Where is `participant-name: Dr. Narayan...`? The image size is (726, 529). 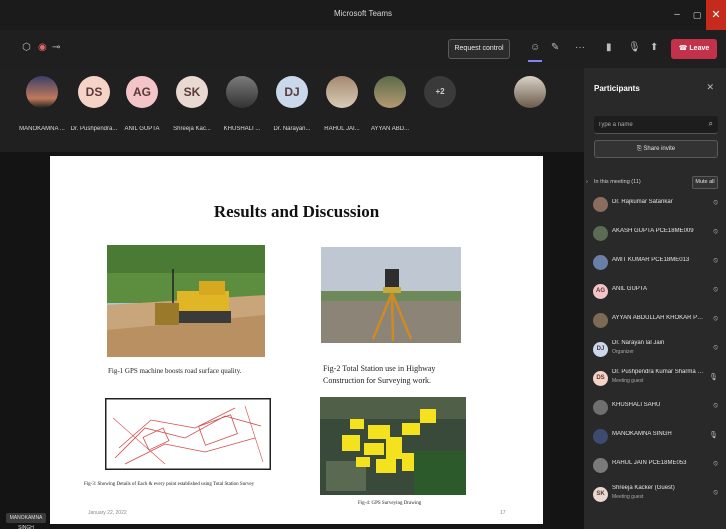
participant-name: Dr. Narayan... is located at coordinates (292, 129).